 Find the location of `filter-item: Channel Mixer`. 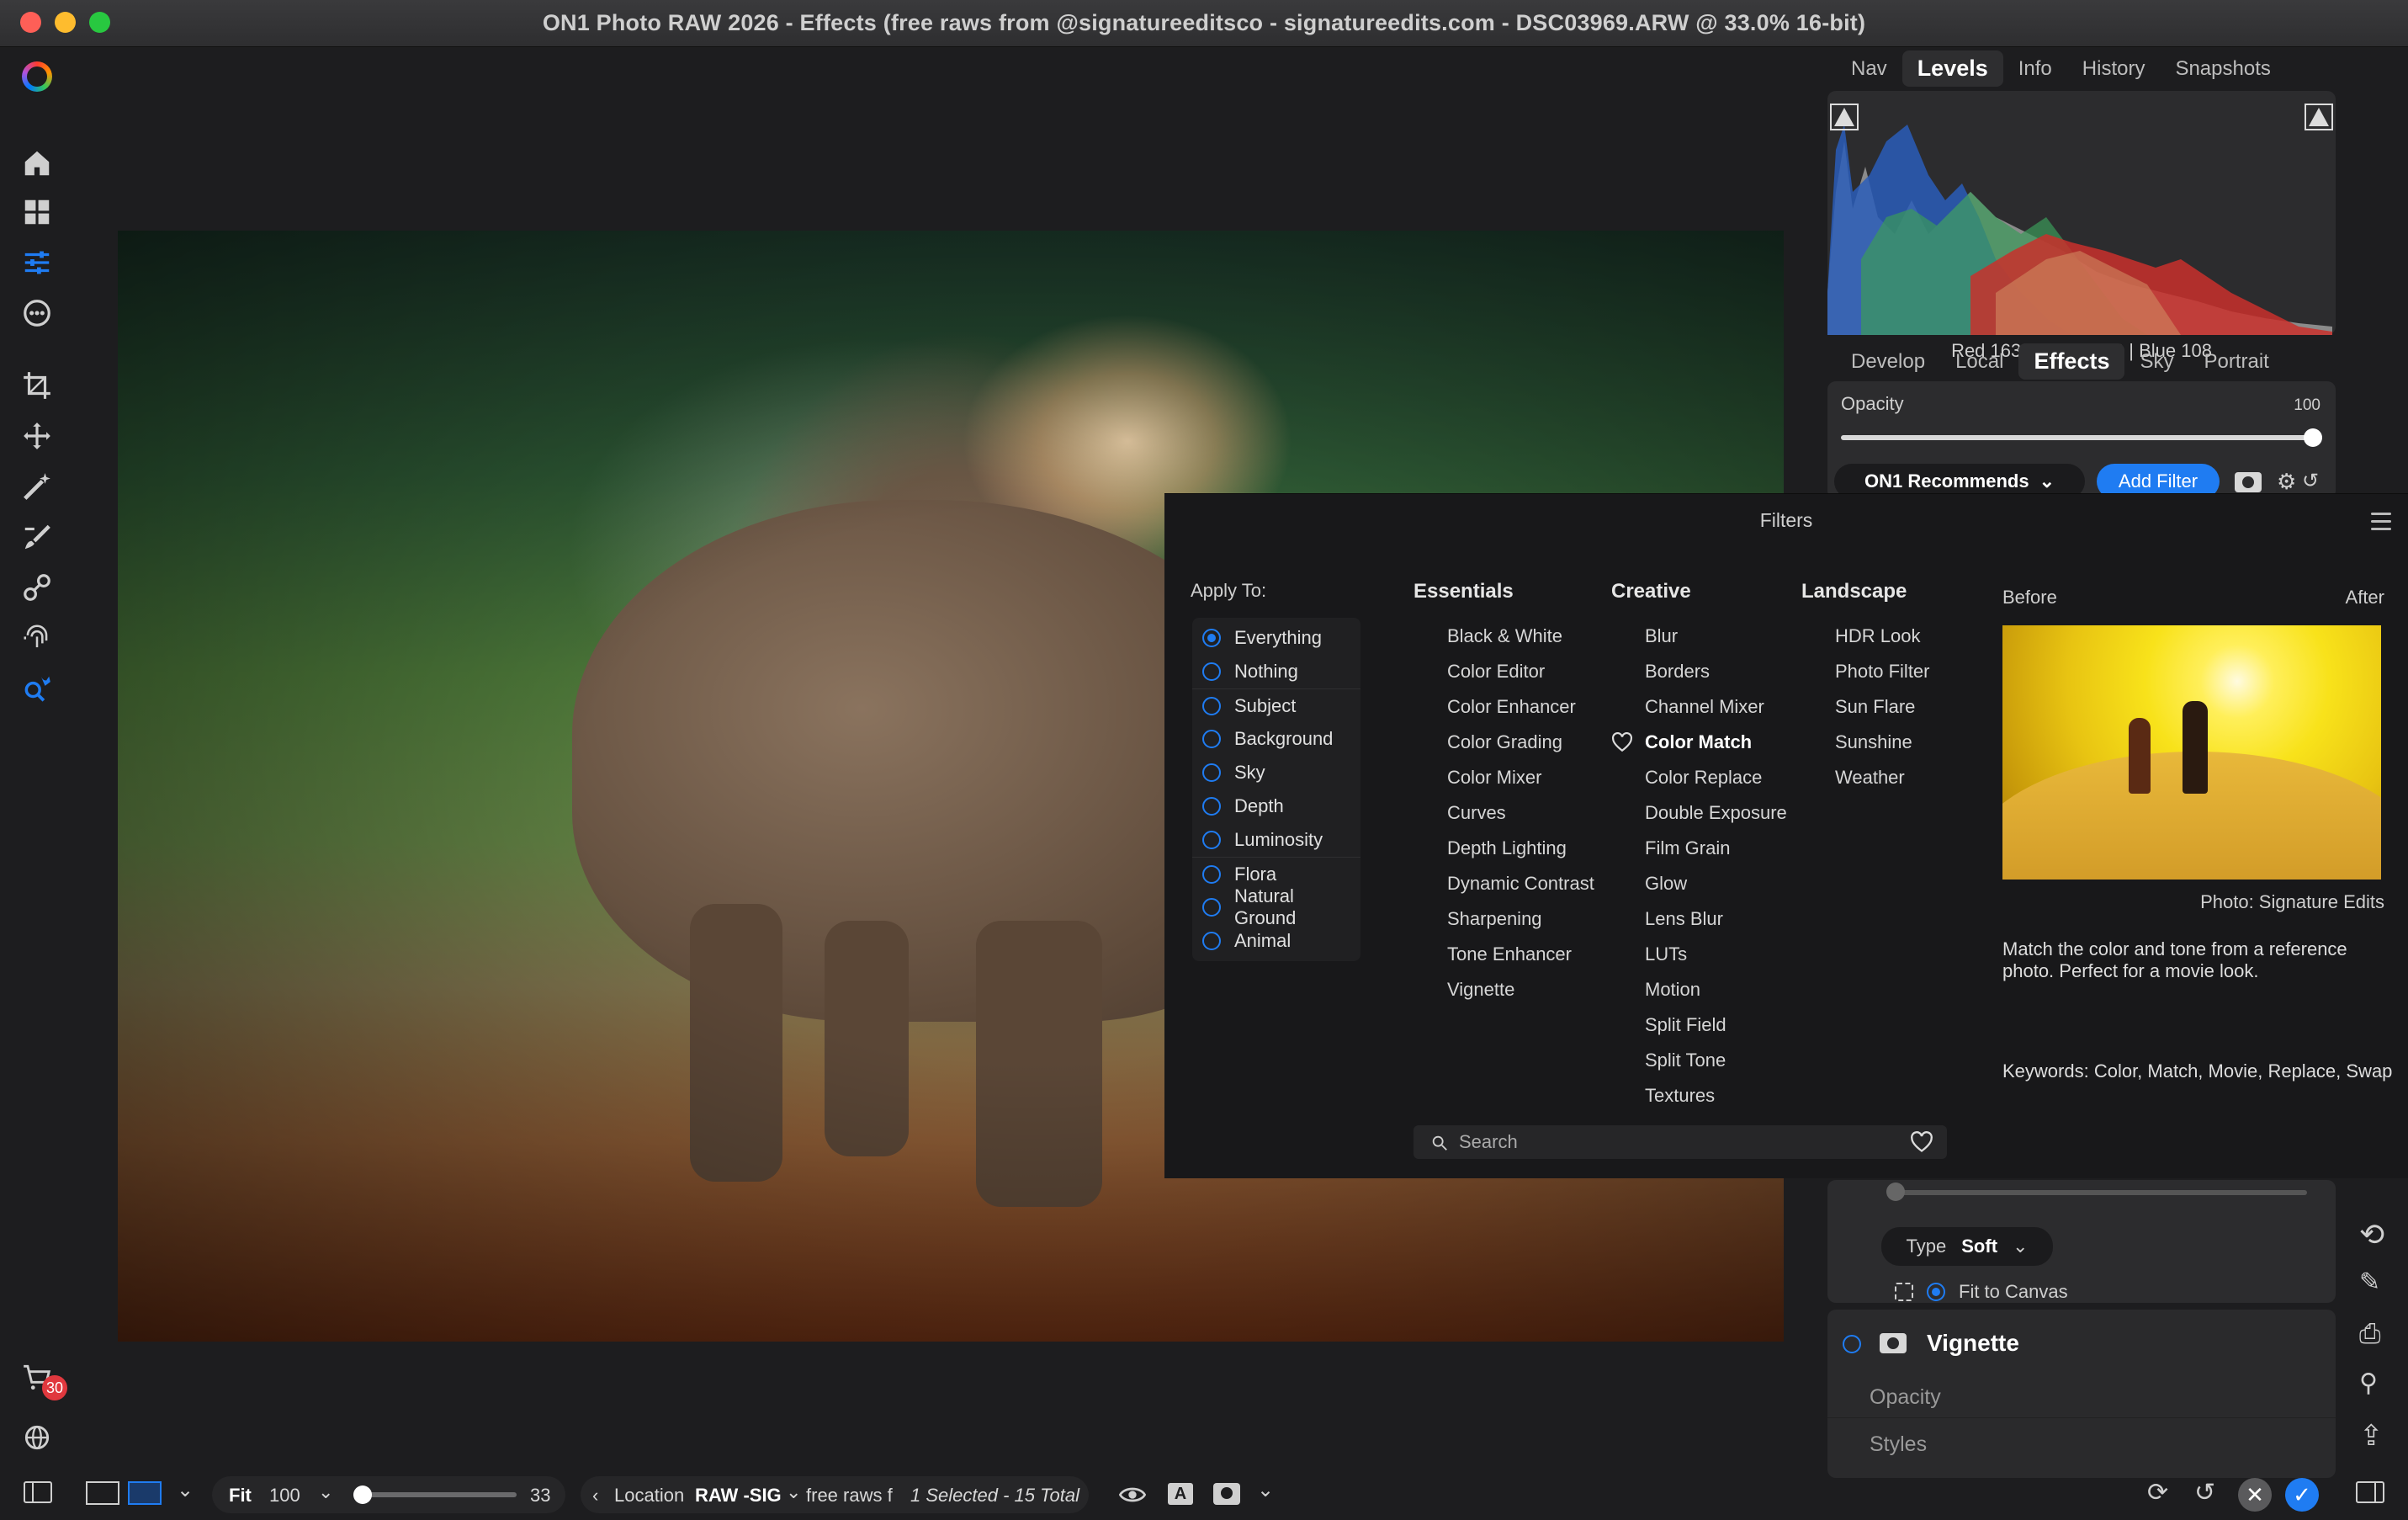

filter-item: Channel Mixer is located at coordinates (1699, 707).